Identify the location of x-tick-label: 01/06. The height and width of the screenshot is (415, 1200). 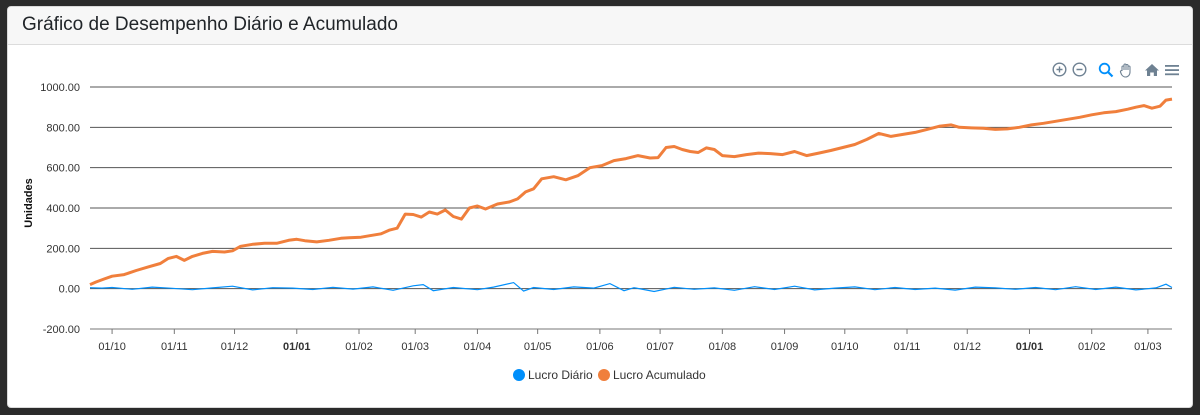
(600, 347).